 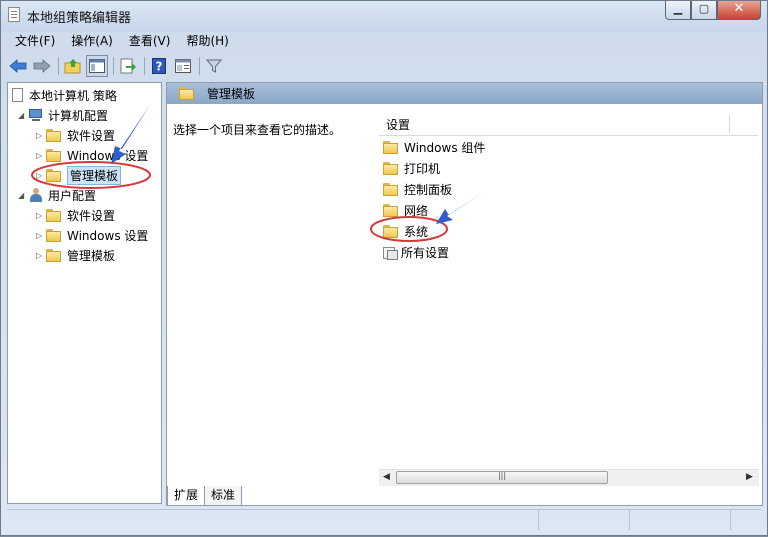 What do you see at coordinates (63, 115) in the screenshot?
I see `tree-computer-config: ◢ 计算机配置` at bounding box center [63, 115].